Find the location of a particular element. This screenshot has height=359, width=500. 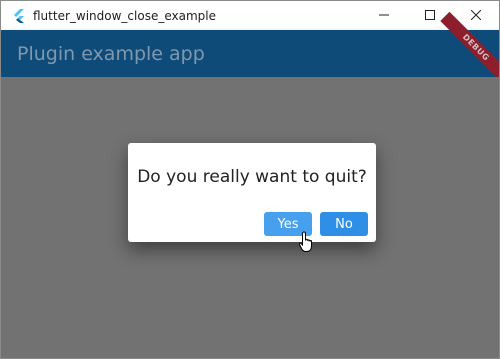

dialog-message: Do you really want to quit? is located at coordinates (252, 177).